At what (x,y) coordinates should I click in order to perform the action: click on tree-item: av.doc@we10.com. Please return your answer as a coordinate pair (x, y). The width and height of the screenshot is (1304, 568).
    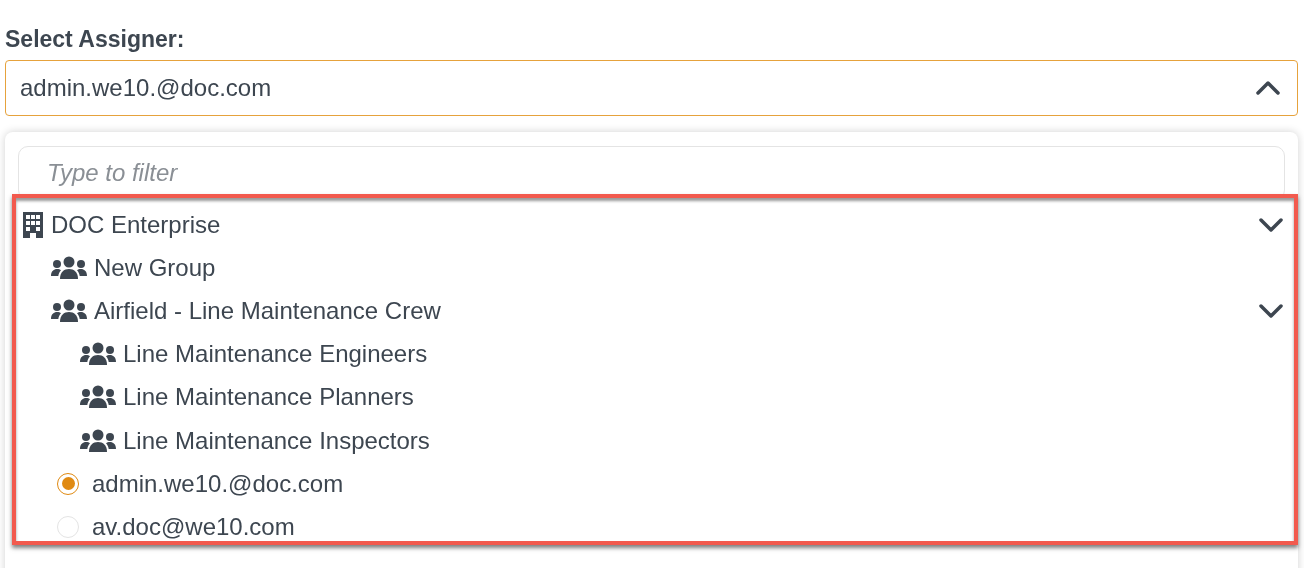
    Looking at the image, I should click on (193, 526).